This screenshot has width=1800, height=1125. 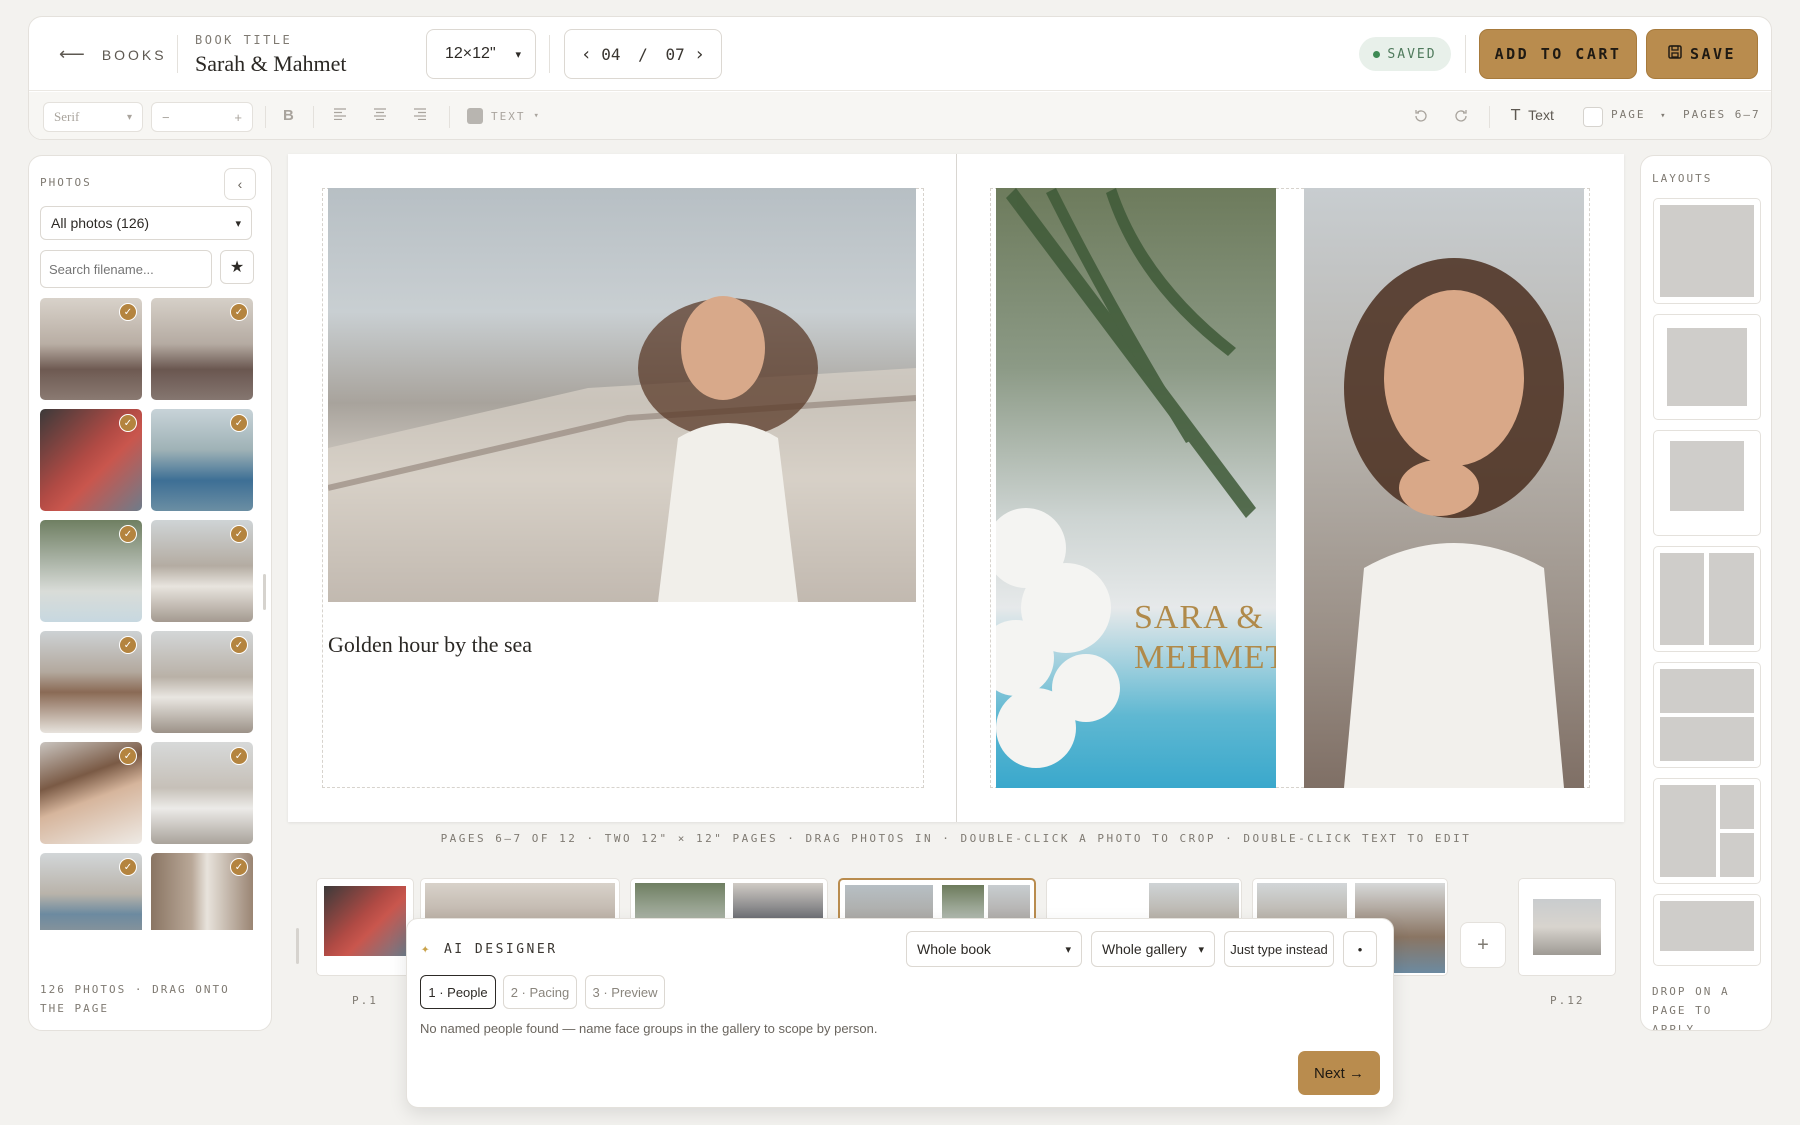 I want to click on font-size-stepper: − +, so click(x=202, y=117).